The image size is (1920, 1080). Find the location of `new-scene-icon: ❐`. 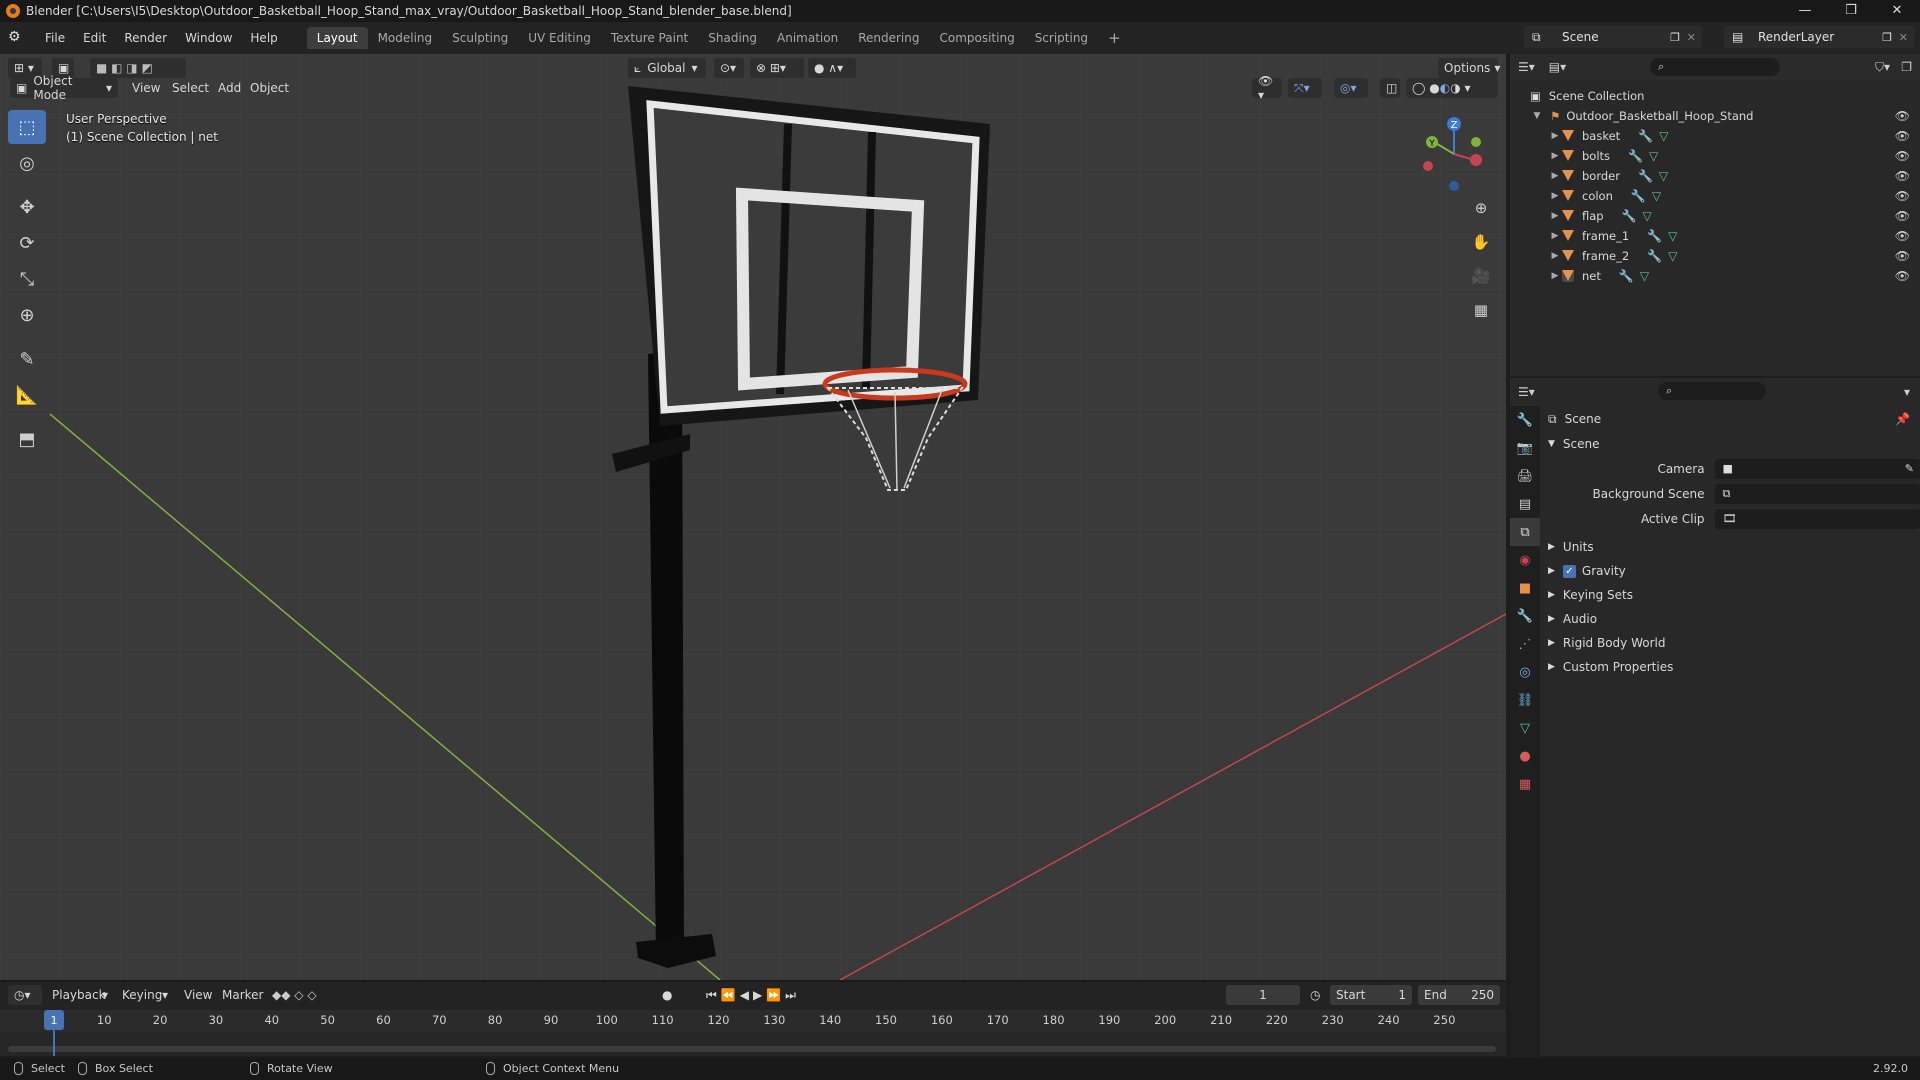

new-scene-icon: ❐ is located at coordinates (1675, 37).